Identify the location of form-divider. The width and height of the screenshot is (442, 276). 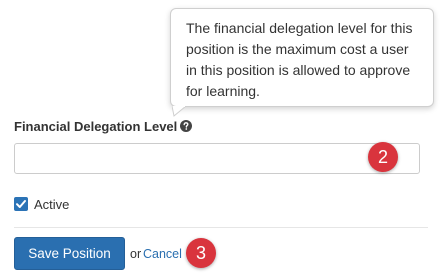
(221, 227).